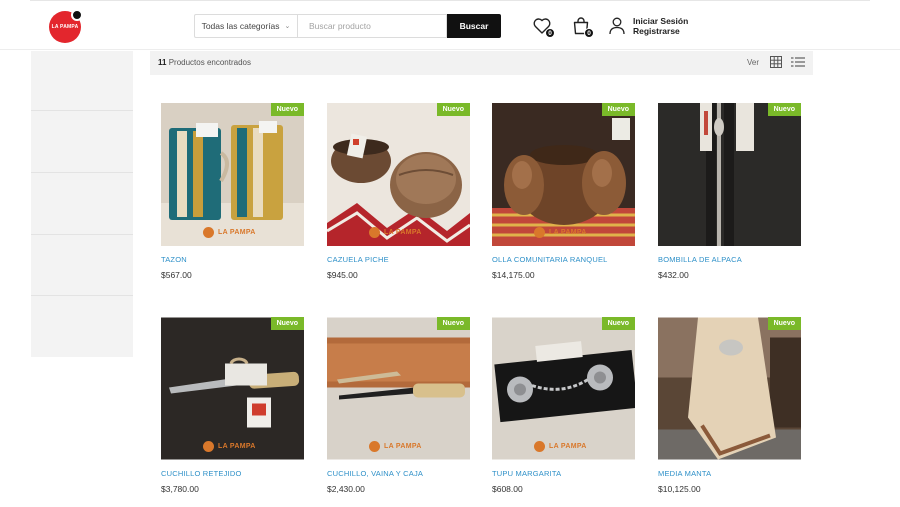  I want to click on product-name: CUCHILLO RETEJIDO, so click(232, 474).